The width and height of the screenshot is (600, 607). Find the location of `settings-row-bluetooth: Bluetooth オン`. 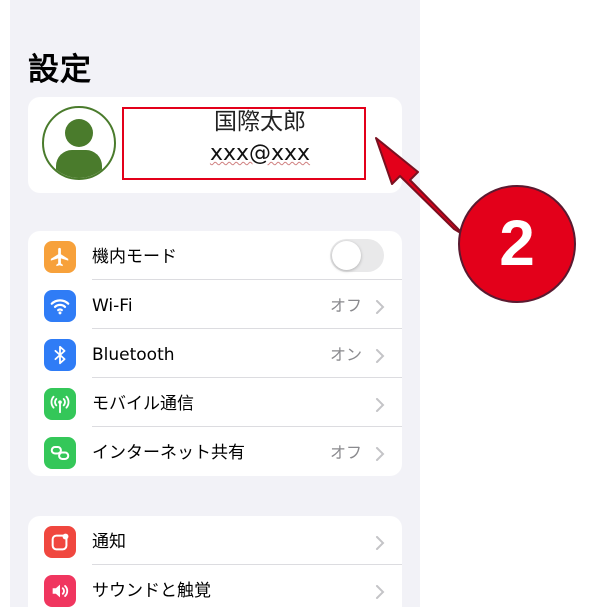

settings-row-bluetooth: Bluetooth オン is located at coordinates (215, 353).